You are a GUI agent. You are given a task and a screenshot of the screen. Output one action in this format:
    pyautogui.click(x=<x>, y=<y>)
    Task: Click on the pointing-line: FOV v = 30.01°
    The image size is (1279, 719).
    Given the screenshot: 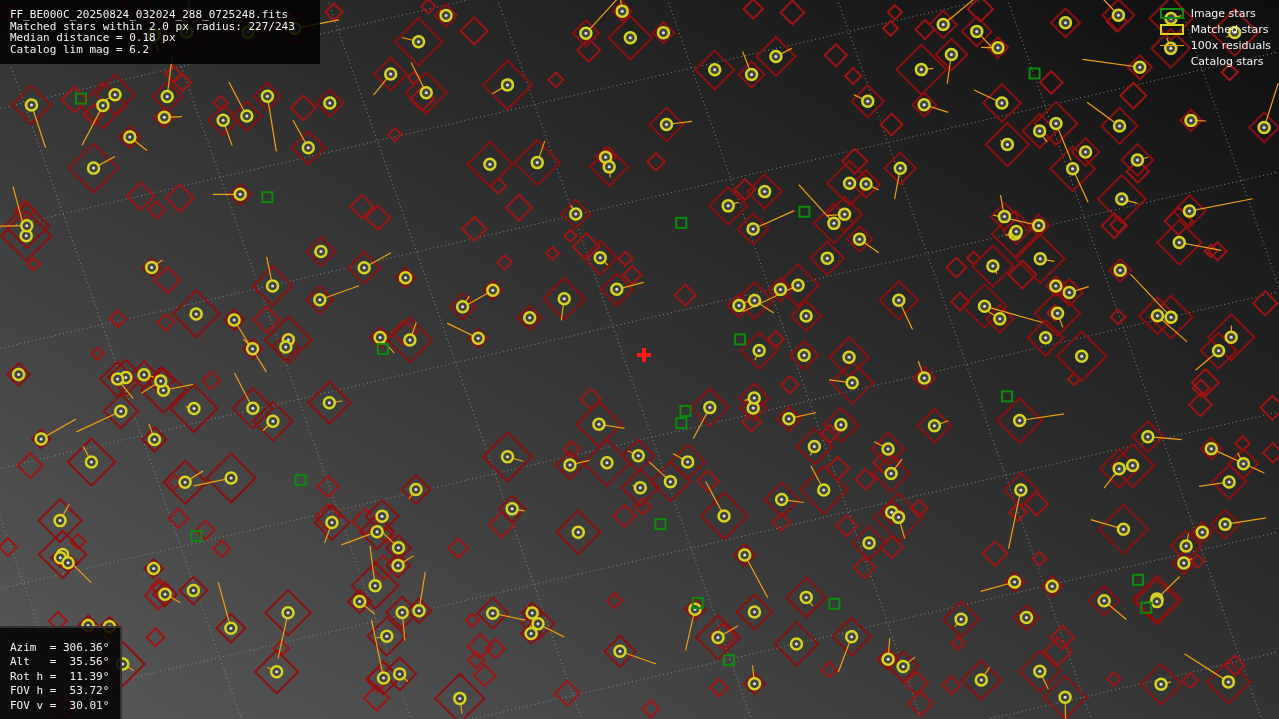 What is the action you would take?
    pyautogui.click(x=60, y=705)
    